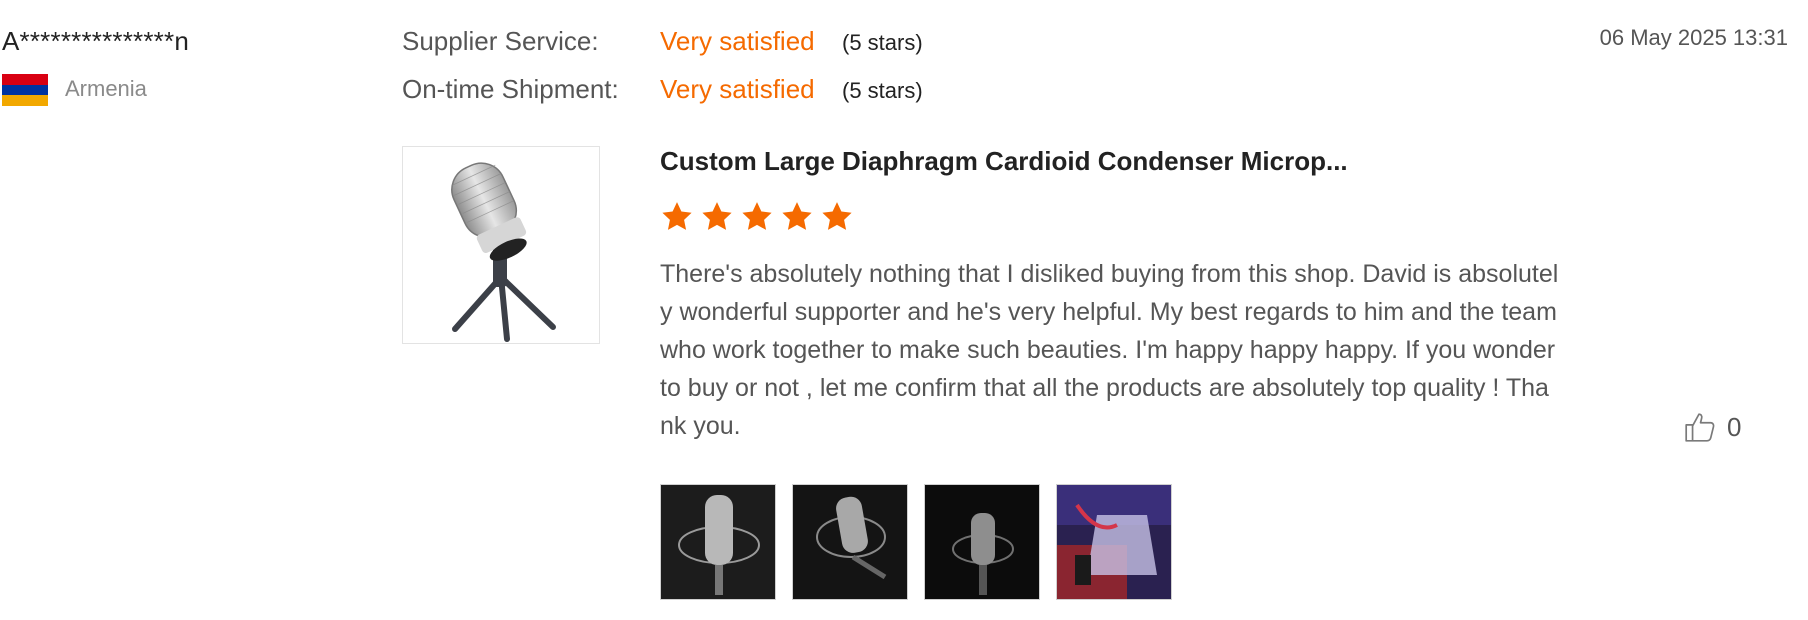  What do you see at coordinates (95, 41) in the screenshot?
I see `reviewer-name: A***************n` at bounding box center [95, 41].